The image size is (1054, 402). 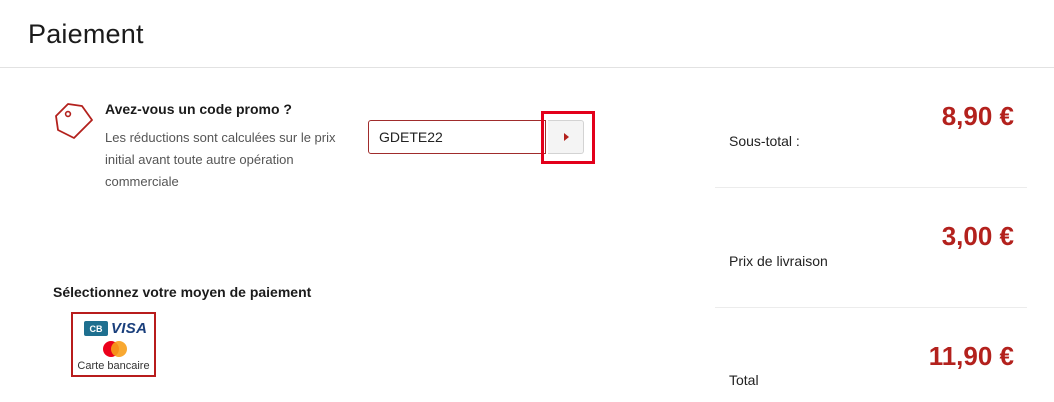 I want to click on promo-title: Avez-vous un code promo ?, so click(x=198, y=109).